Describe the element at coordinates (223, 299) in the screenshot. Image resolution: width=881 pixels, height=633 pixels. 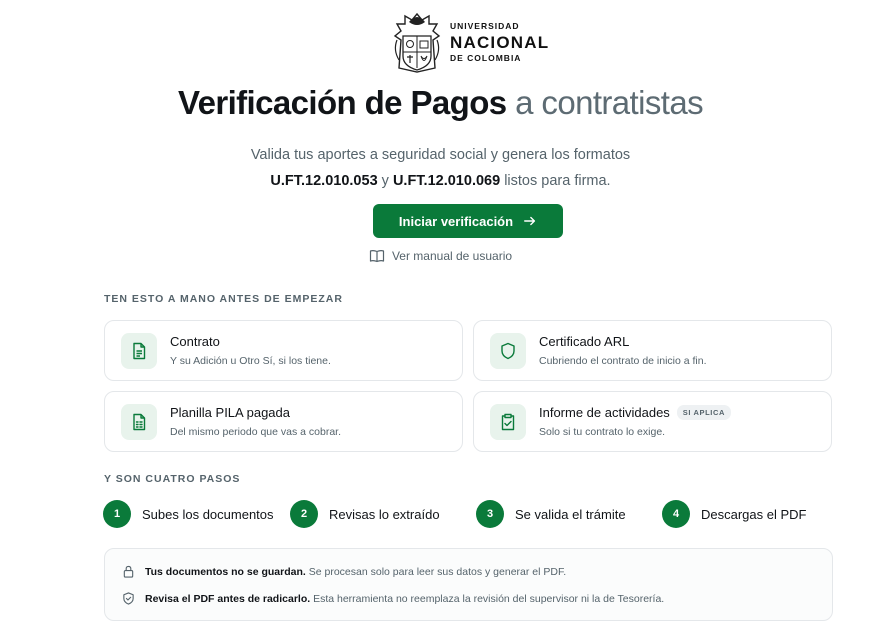
I see `requirements-heading: TEN ESTO A MANO ANTES DE EMPEZAR` at that location.